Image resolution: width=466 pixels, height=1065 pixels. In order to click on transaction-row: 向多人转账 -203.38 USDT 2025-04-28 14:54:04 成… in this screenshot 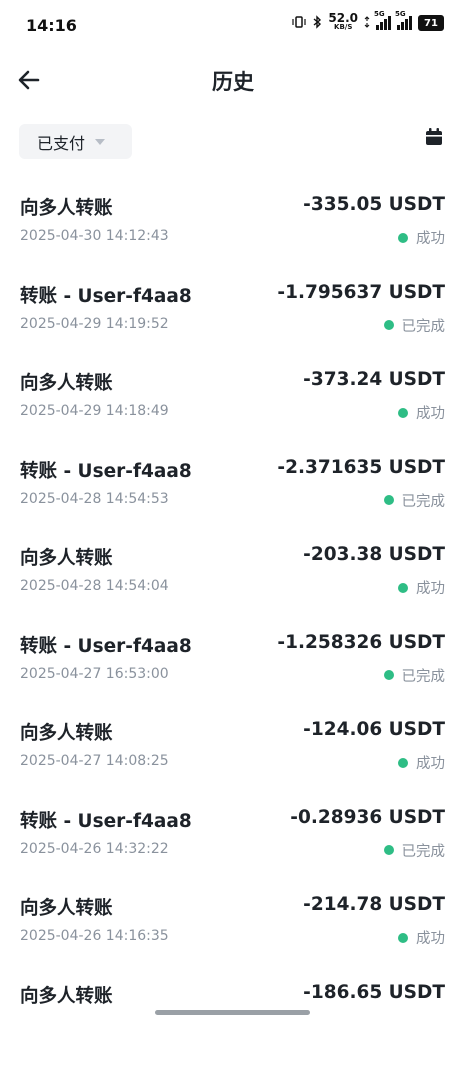, I will do `click(233, 584)`.